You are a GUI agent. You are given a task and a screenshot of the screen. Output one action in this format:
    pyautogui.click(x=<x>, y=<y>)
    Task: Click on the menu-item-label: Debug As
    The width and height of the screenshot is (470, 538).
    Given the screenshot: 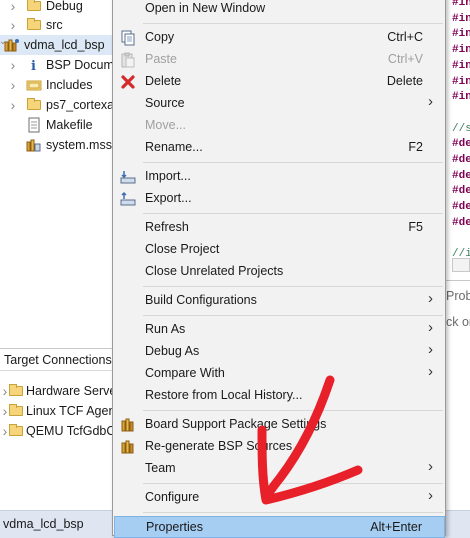 What is the action you would take?
    pyautogui.click(x=172, y=351)
    